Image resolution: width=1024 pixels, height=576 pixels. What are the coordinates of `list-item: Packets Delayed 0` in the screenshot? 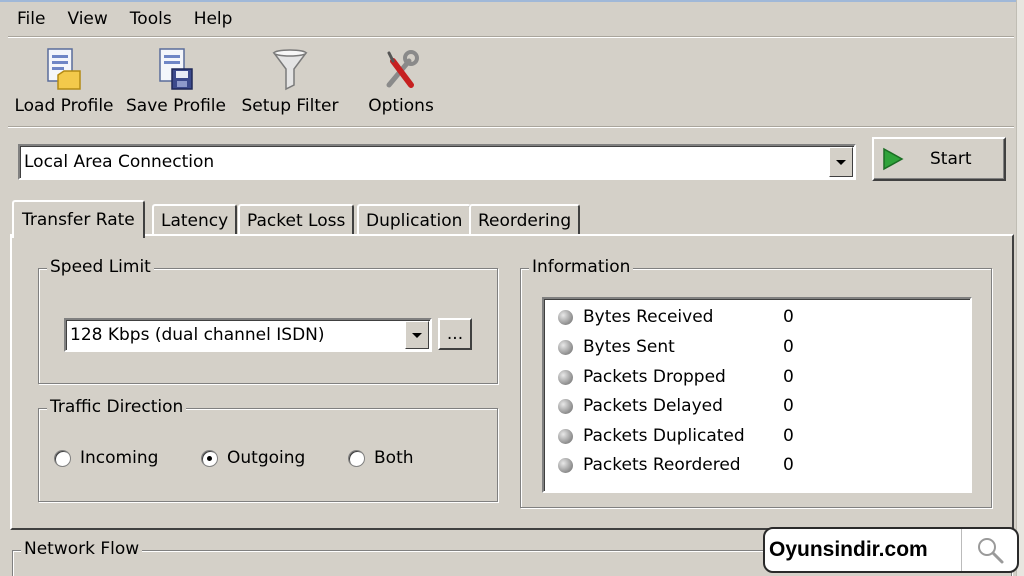 It's located at (676, 406).